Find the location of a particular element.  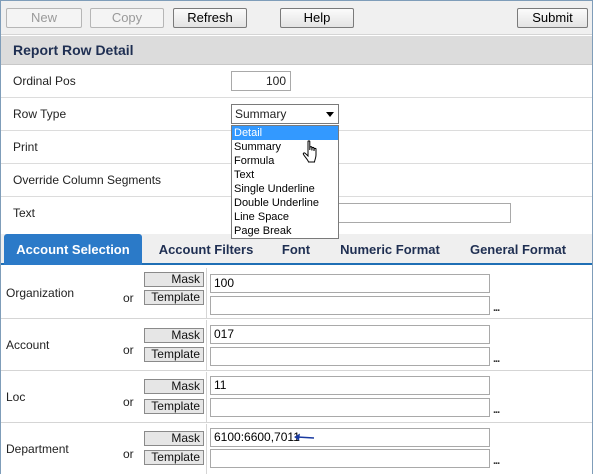

row-type-select: Summary is located at coordinates (285, 114).